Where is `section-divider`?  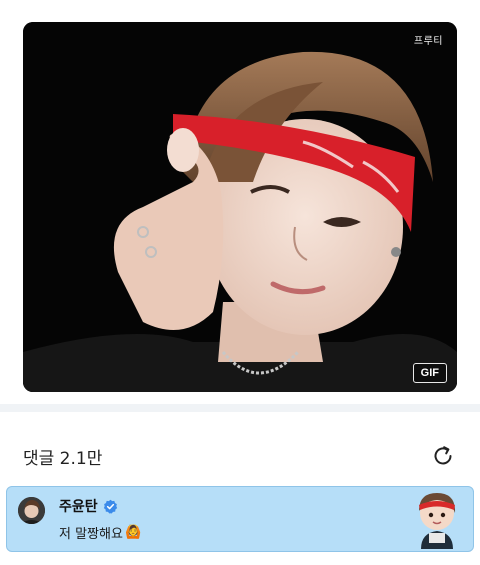 section-divider is located at coordinates (240, 408).